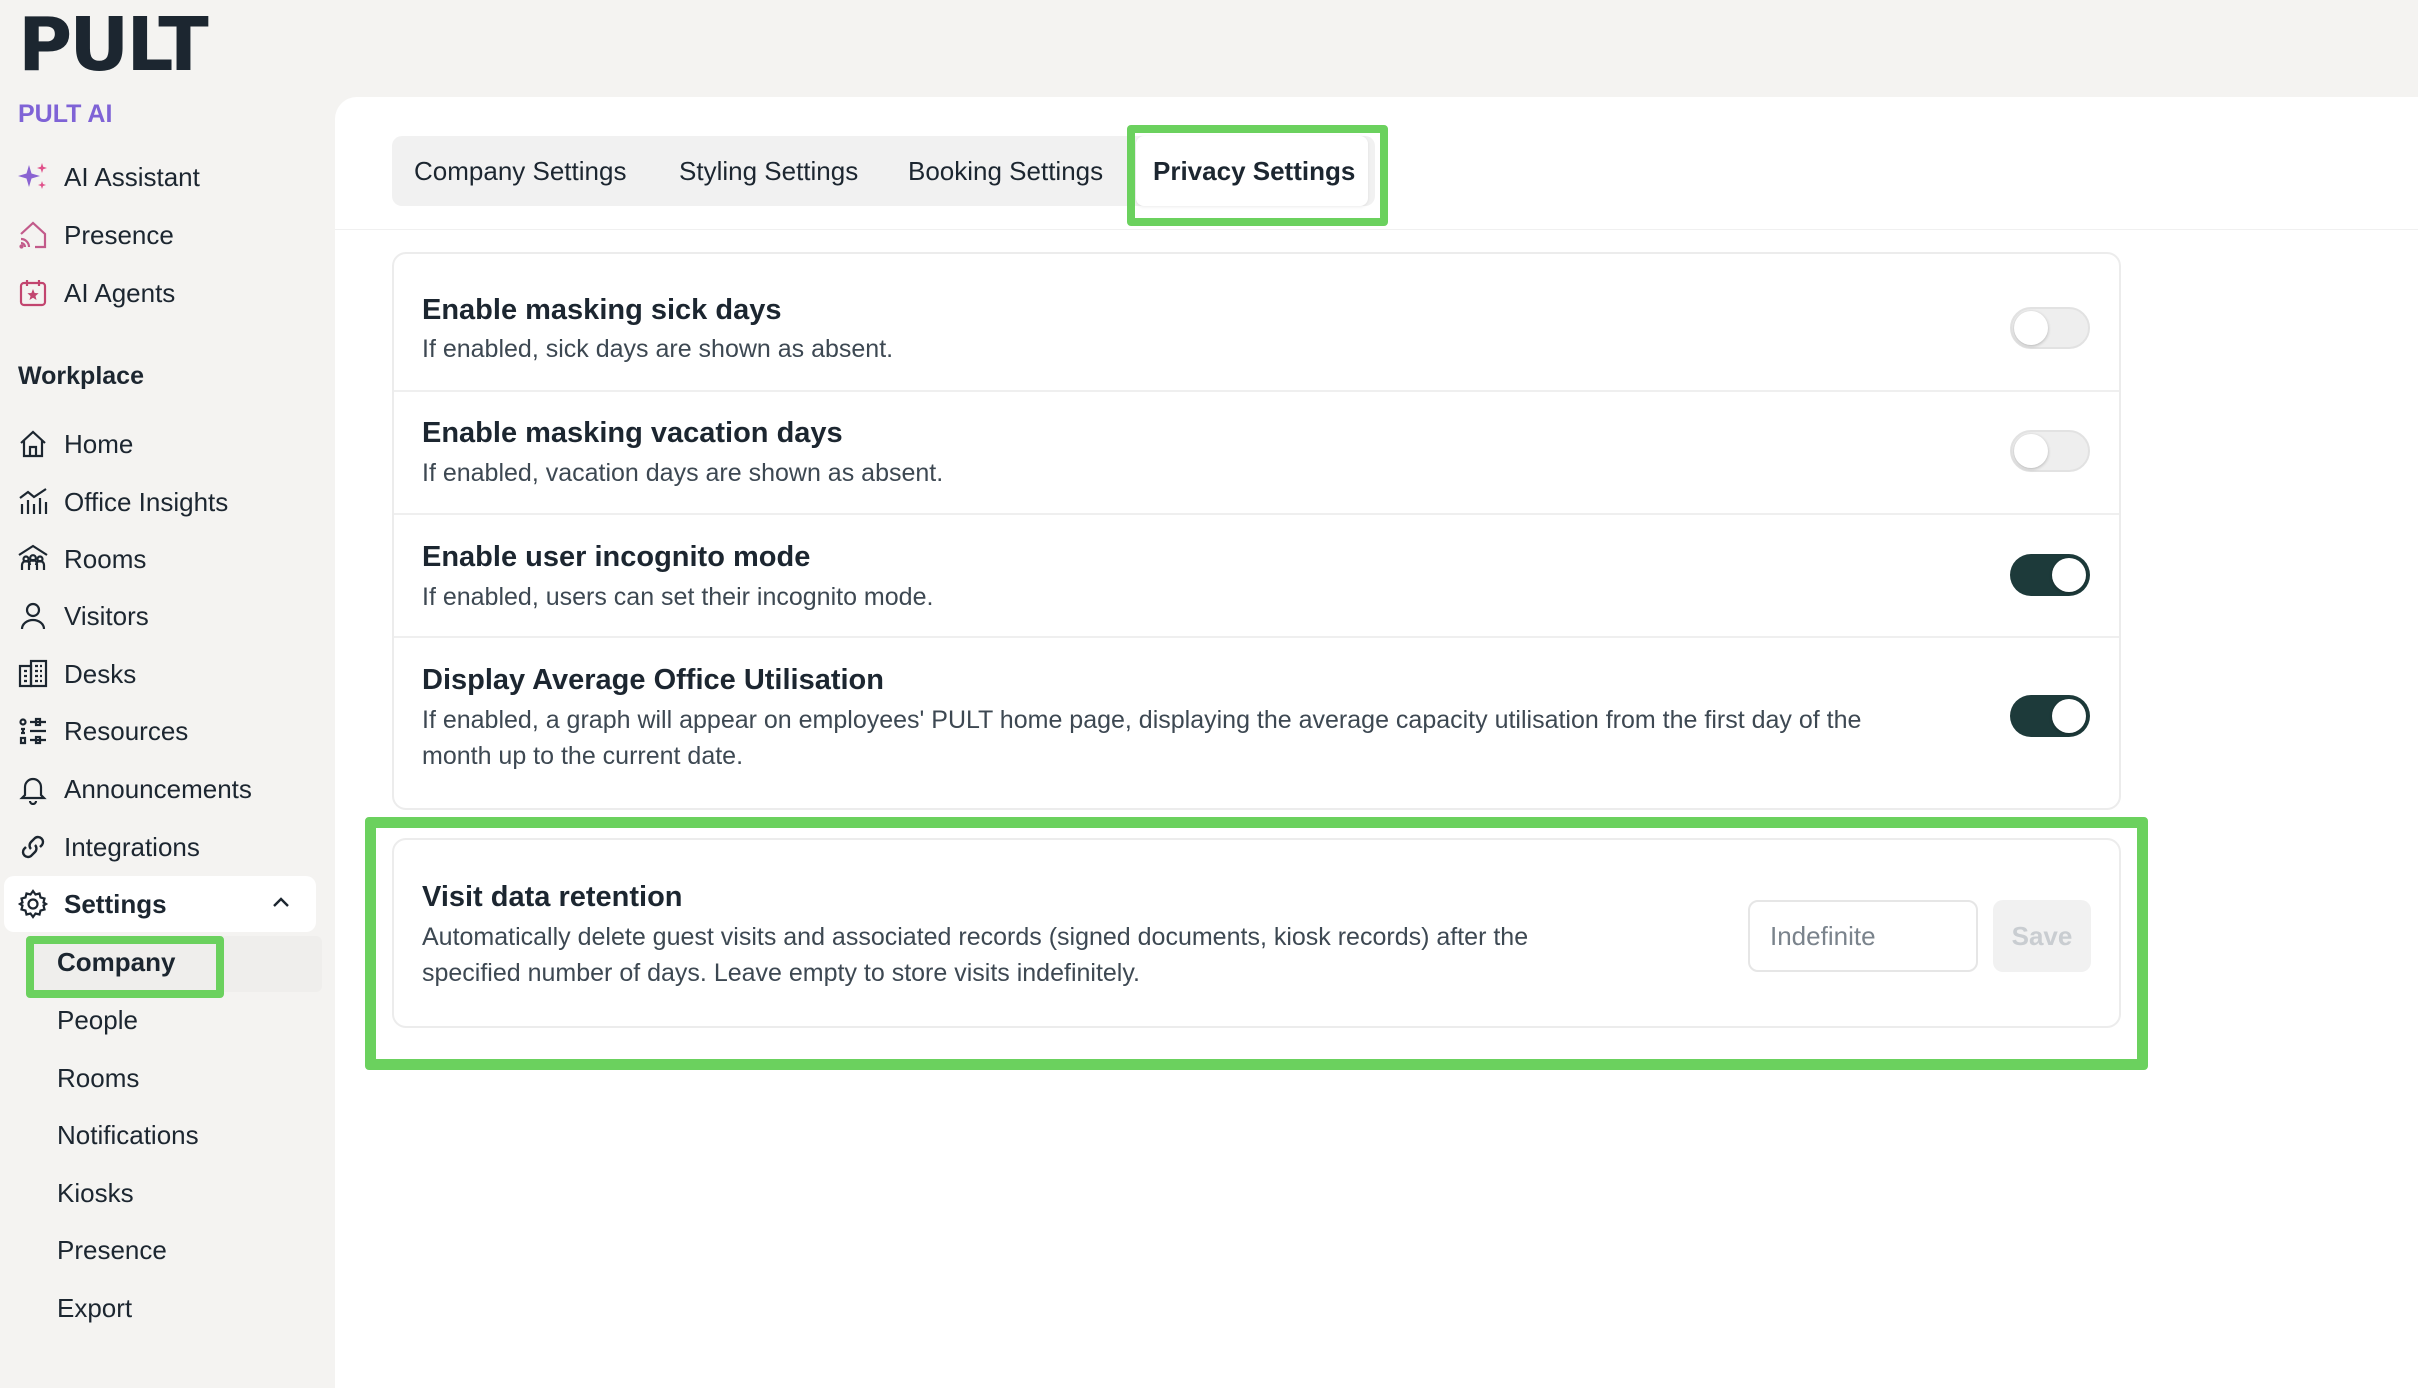 The image size is (2418, 1388). Describe the element at coordinates (99, 443) in the screenshot. I see `nav-label: Home` at that location.